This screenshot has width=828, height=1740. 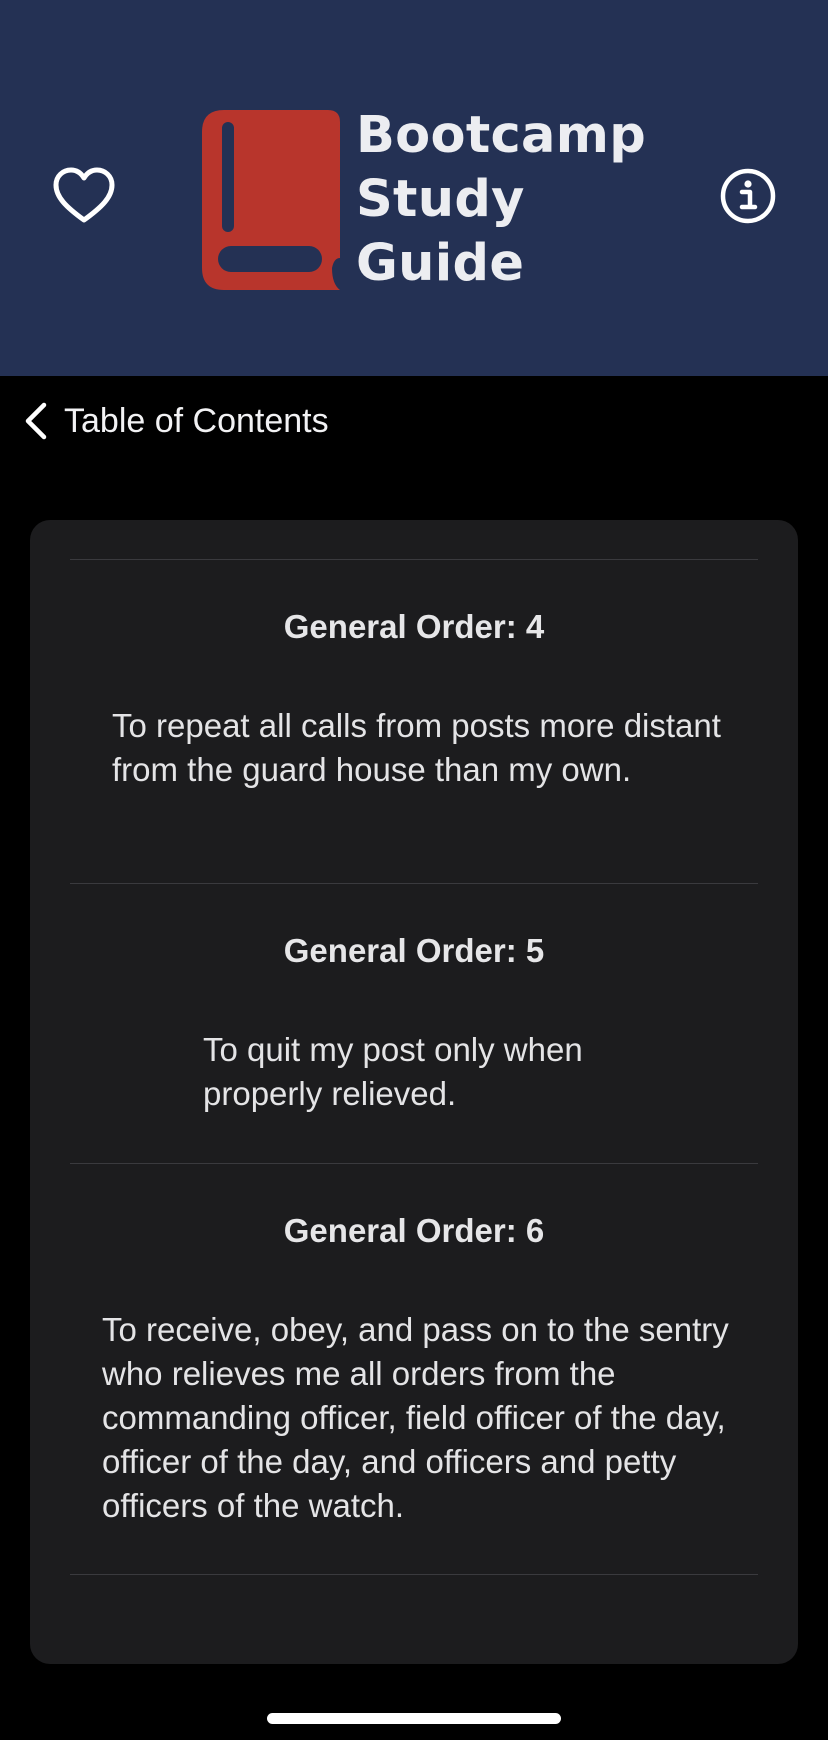 I want to click on back-to-contents-button: Table of Contents, so click(x=175, y=421).